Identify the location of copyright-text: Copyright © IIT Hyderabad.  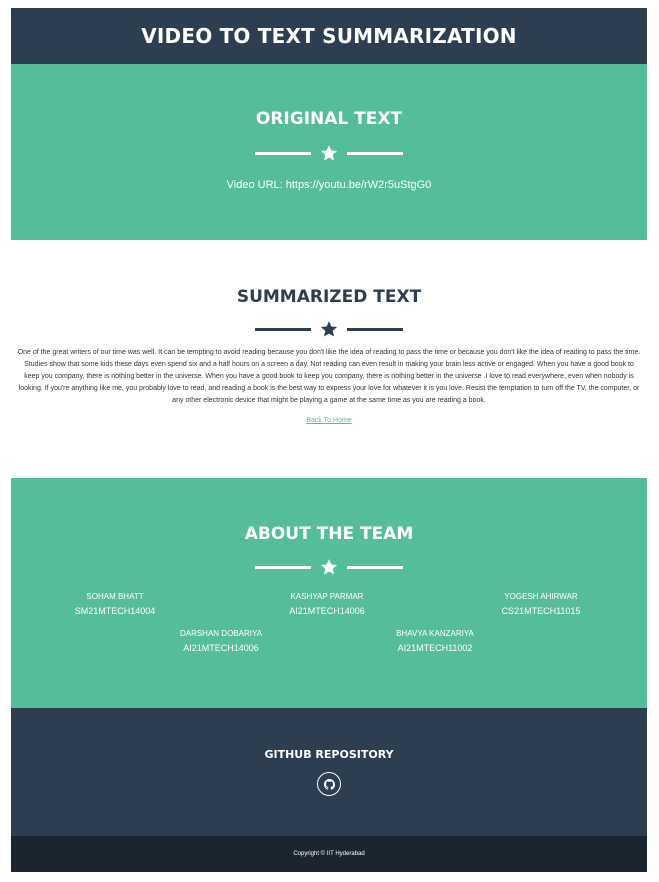
(329, 854).